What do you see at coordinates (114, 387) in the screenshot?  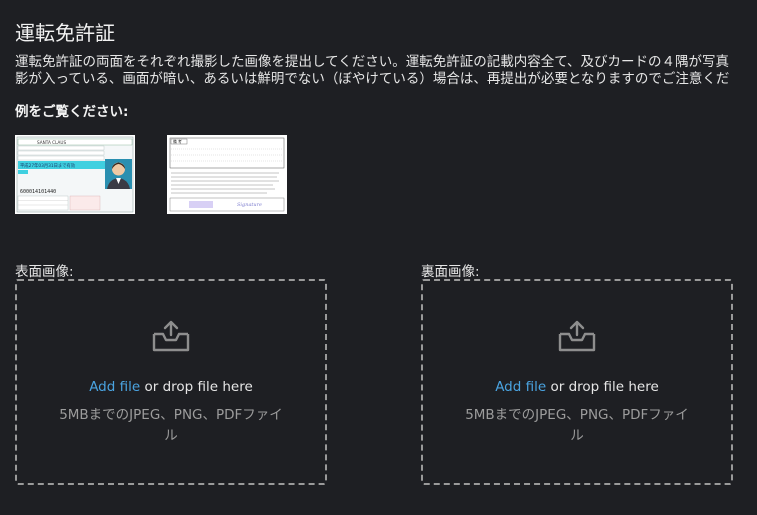 I see `front-add-file-link: Add file` at bounding box center [114, 387].